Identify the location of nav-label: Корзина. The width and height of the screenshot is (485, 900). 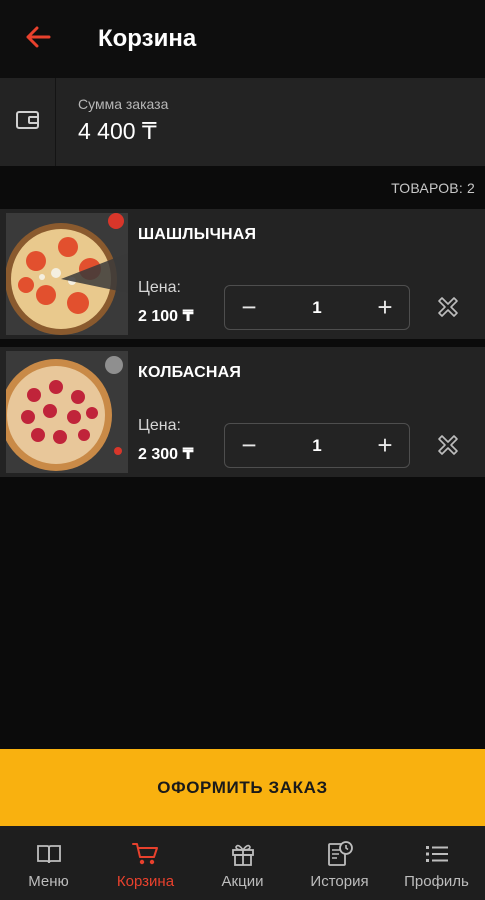
(145, 881).